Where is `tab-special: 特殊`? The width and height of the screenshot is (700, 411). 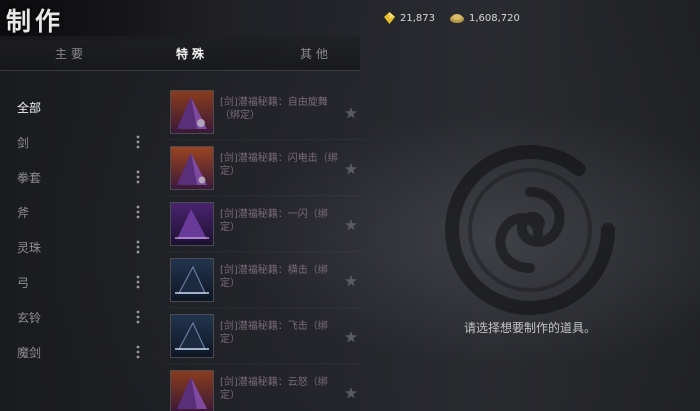 tab-special: 特殊 is located at coordinates (192, 53).